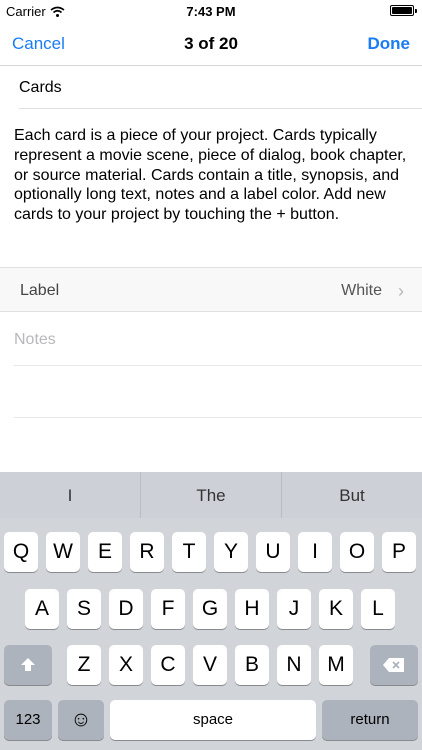  Describe the element at coordinates (220, 87) in the screenshot. I see `card-title-field: Cards` at that location.